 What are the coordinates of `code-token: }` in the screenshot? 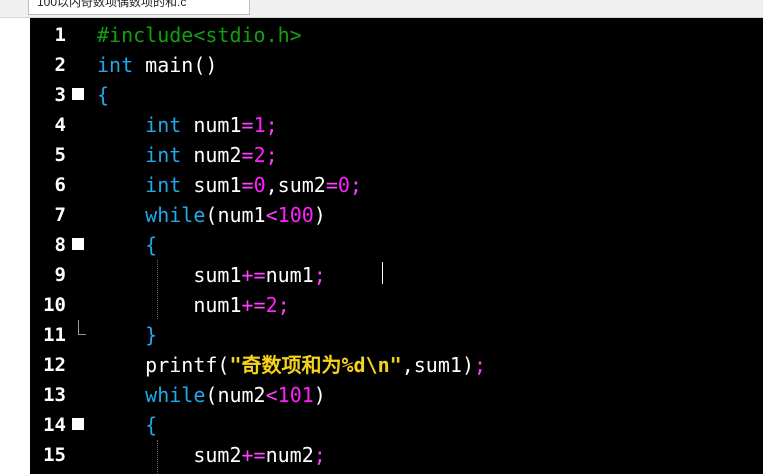 It's located at (151, 335).